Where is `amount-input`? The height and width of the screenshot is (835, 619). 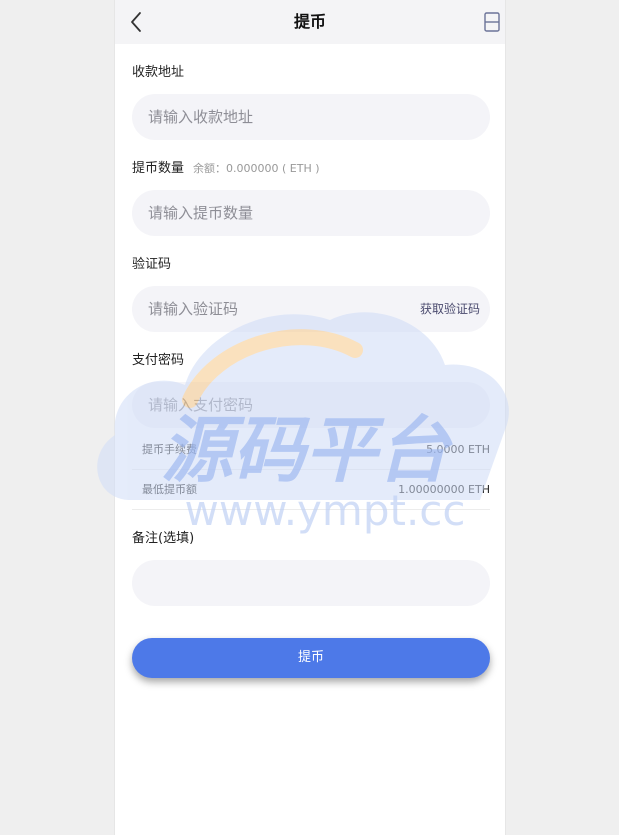
amount-input is located at coordinates (278, 213).